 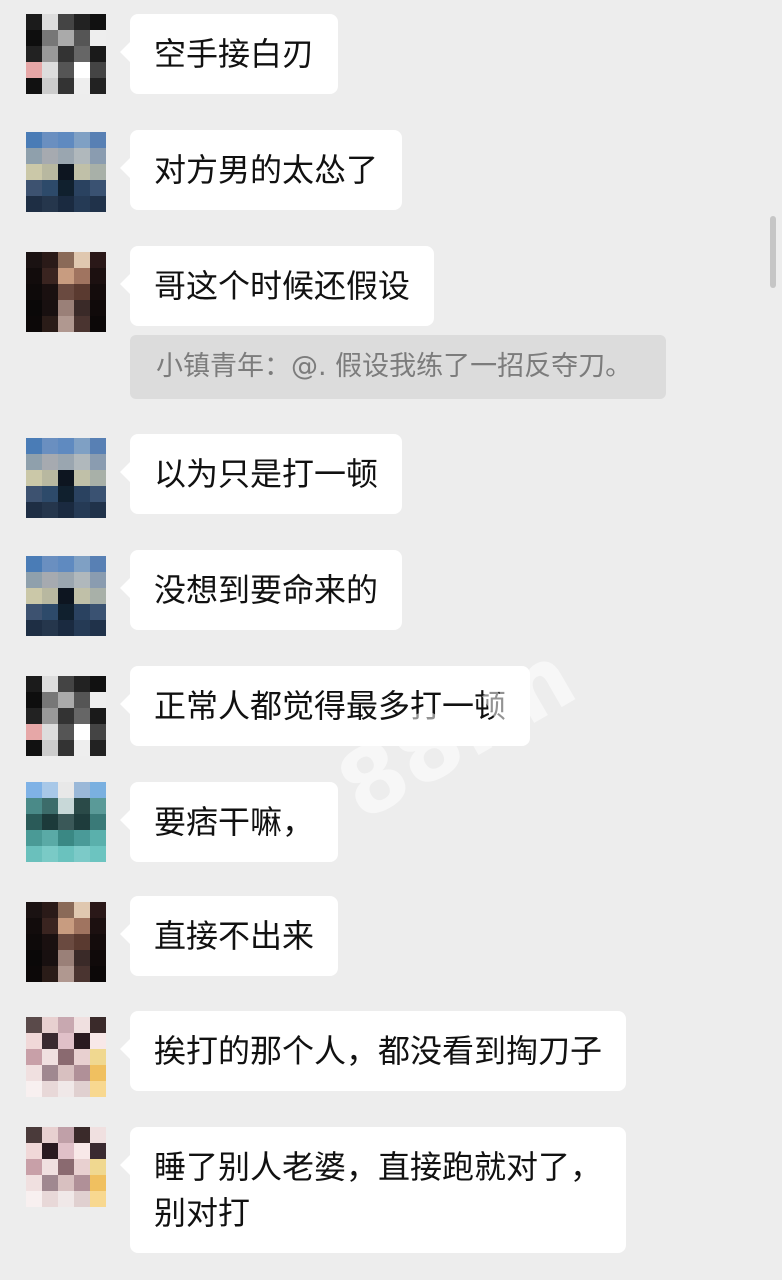 What do you see at coordinates (373, 1051) in the screenshot?
I see `message-bubble: 挨打的那个人，都没看到掏刀子` at bounding box center [373, 1051].